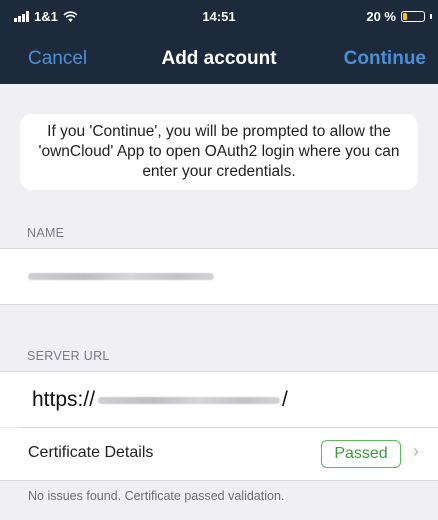 The height and width of the screenshot is (520, 438). Describe the element at coordinates (91, 452) in the screenshot. I see `certificate-details-label: Certificate Details` at that location.